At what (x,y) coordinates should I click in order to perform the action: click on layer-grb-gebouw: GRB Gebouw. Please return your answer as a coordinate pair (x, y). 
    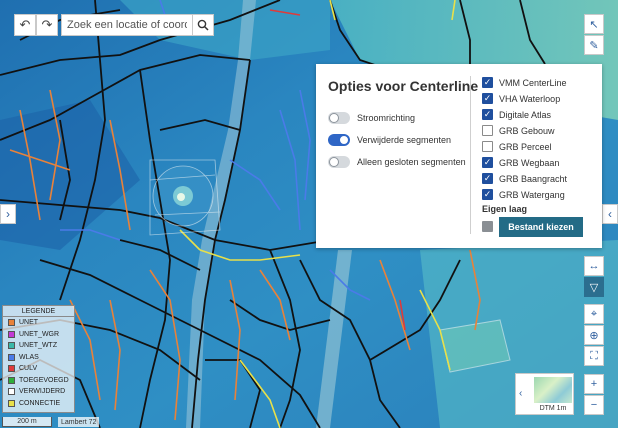
    Looking at the image, I should click on (518, 130).